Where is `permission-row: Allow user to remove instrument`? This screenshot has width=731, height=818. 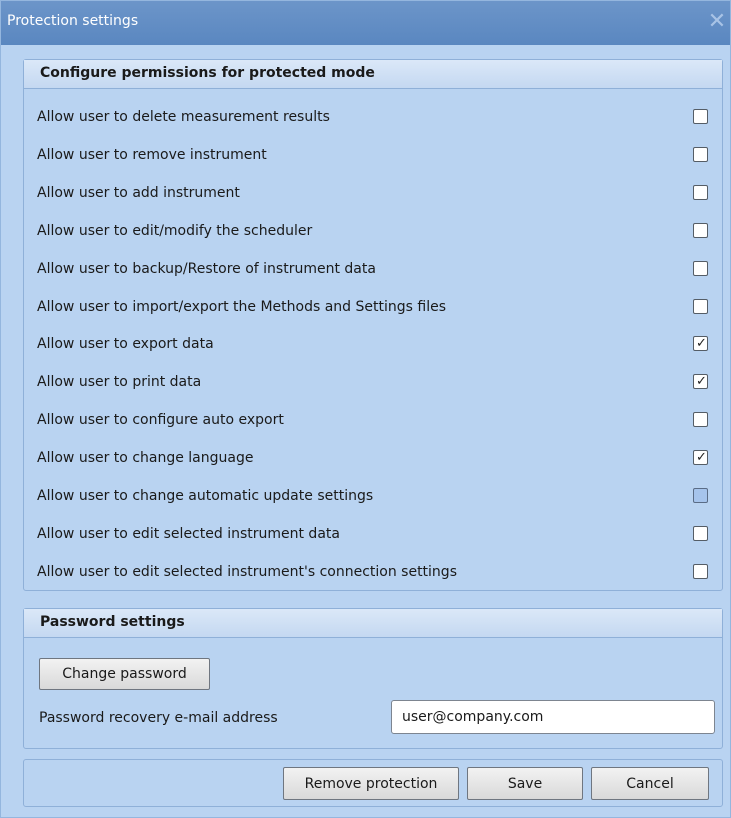
permission-row: Allow user to remove instrument is located at coordinates (373, 155).